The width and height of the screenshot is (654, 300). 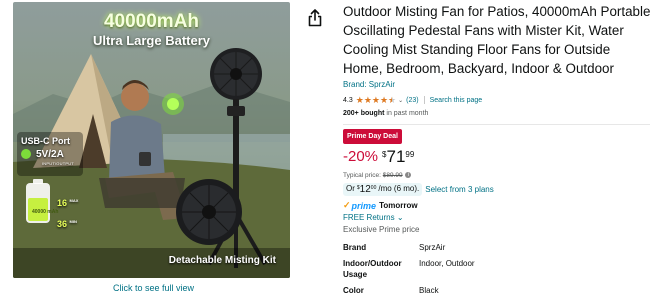 I want to click on spec-row: Indoor/Outdoor Usage Indoor, Outdoor, so click(x=409, y=271).